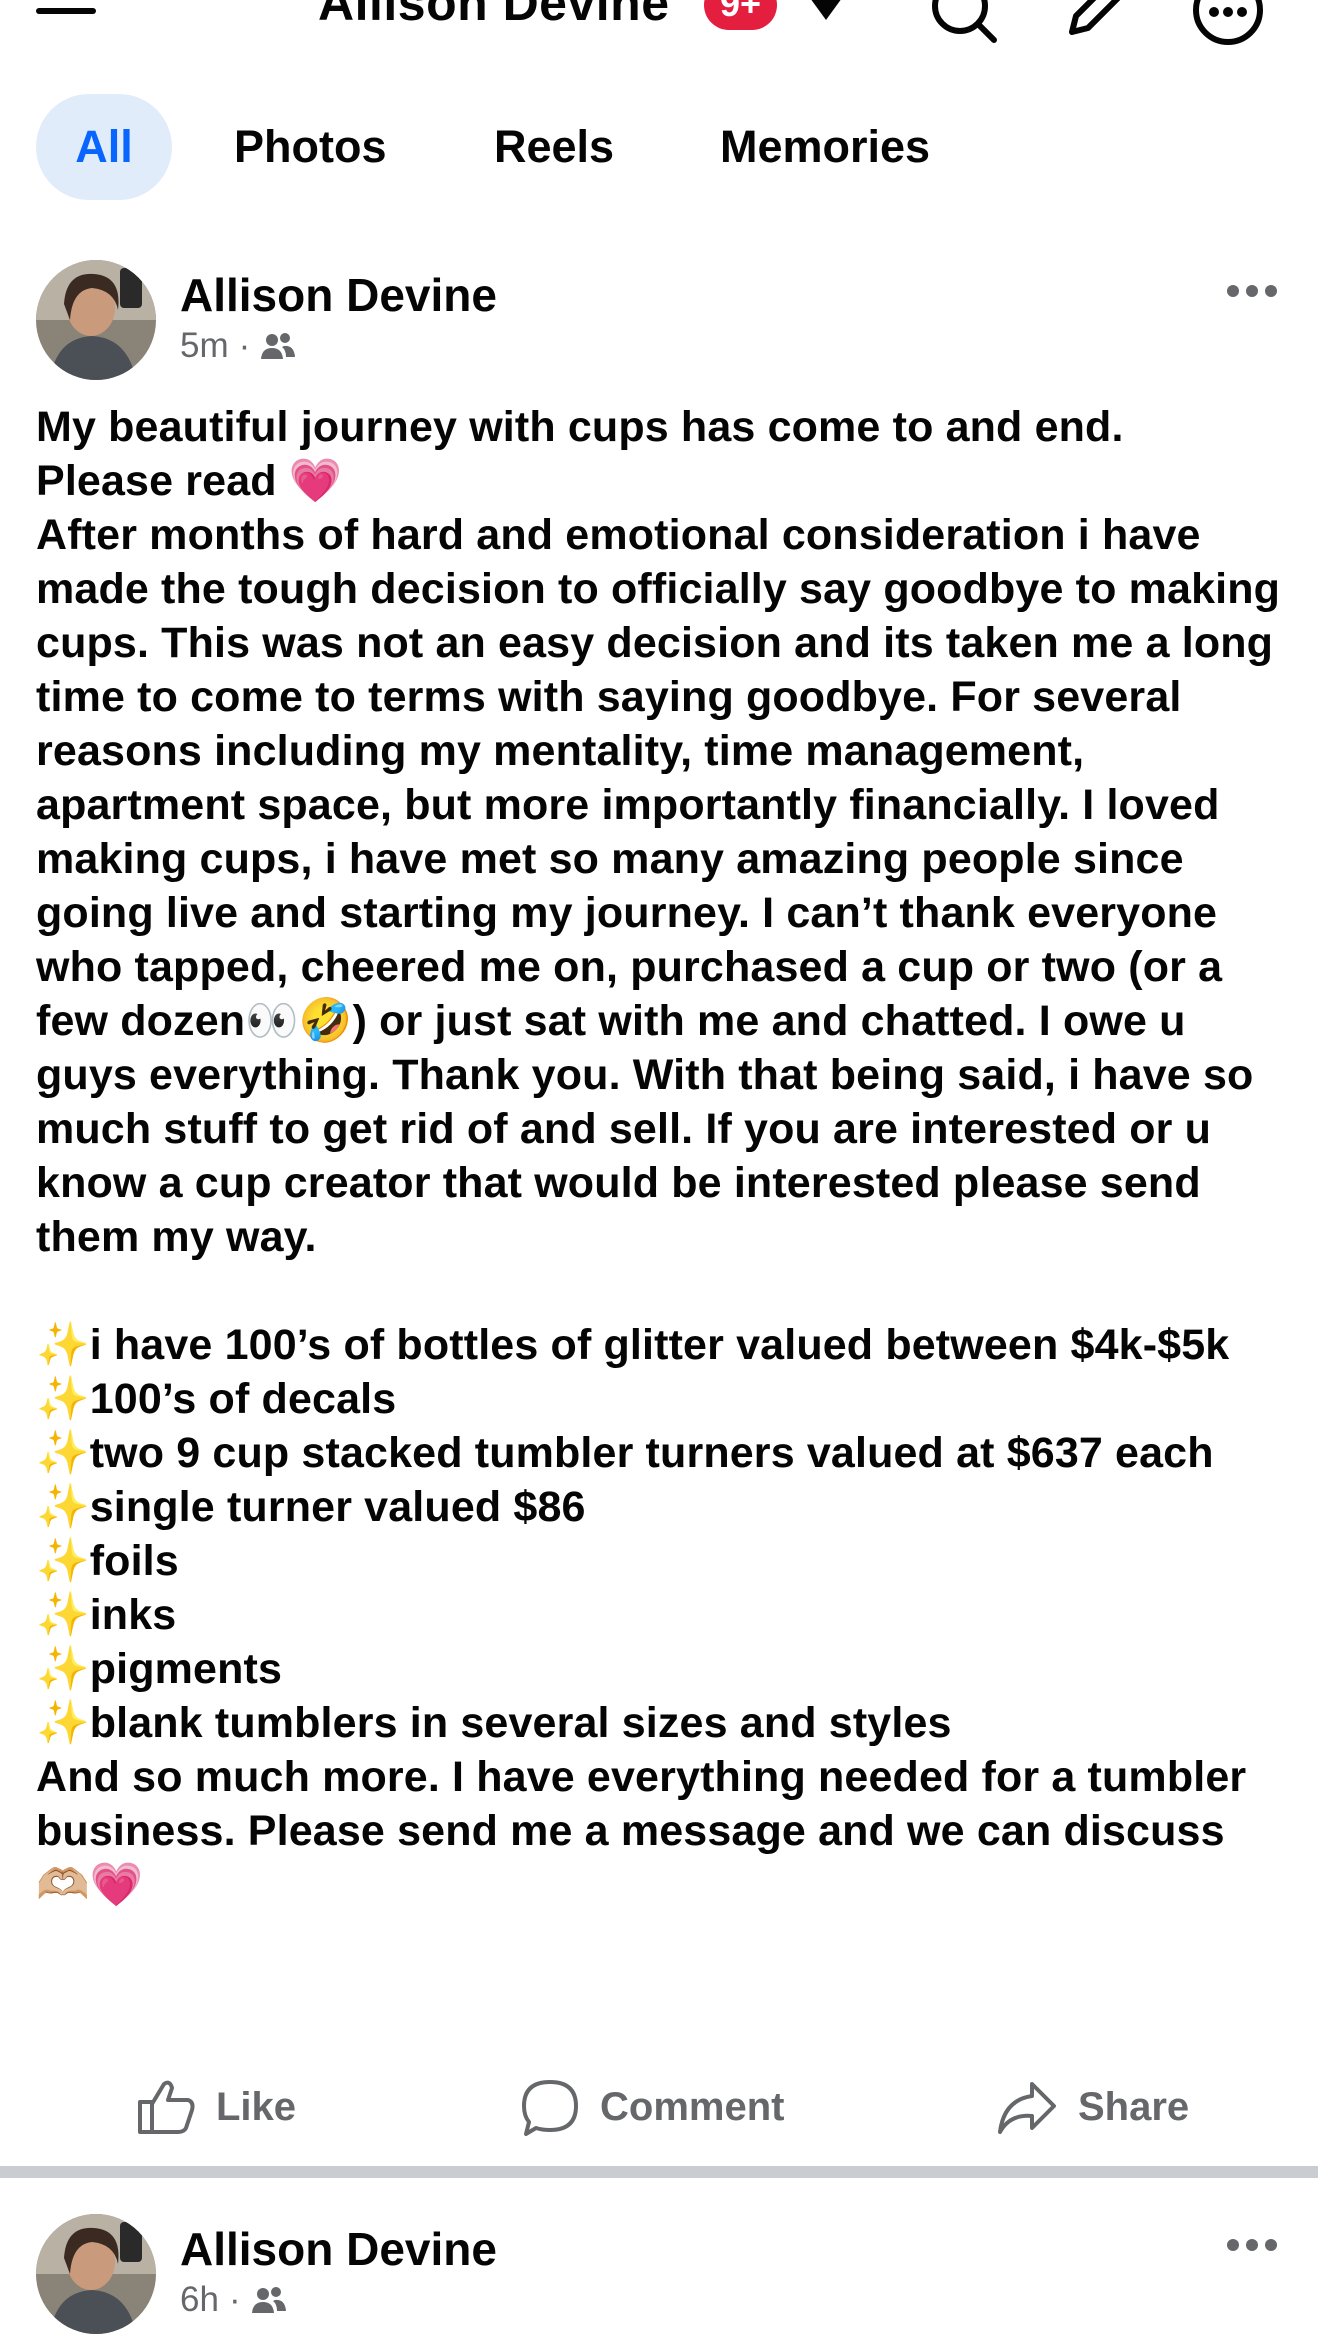  Describe the element at coordinates (310, 147) in the screenshot. I see `tab-photos: Photos` at that location.